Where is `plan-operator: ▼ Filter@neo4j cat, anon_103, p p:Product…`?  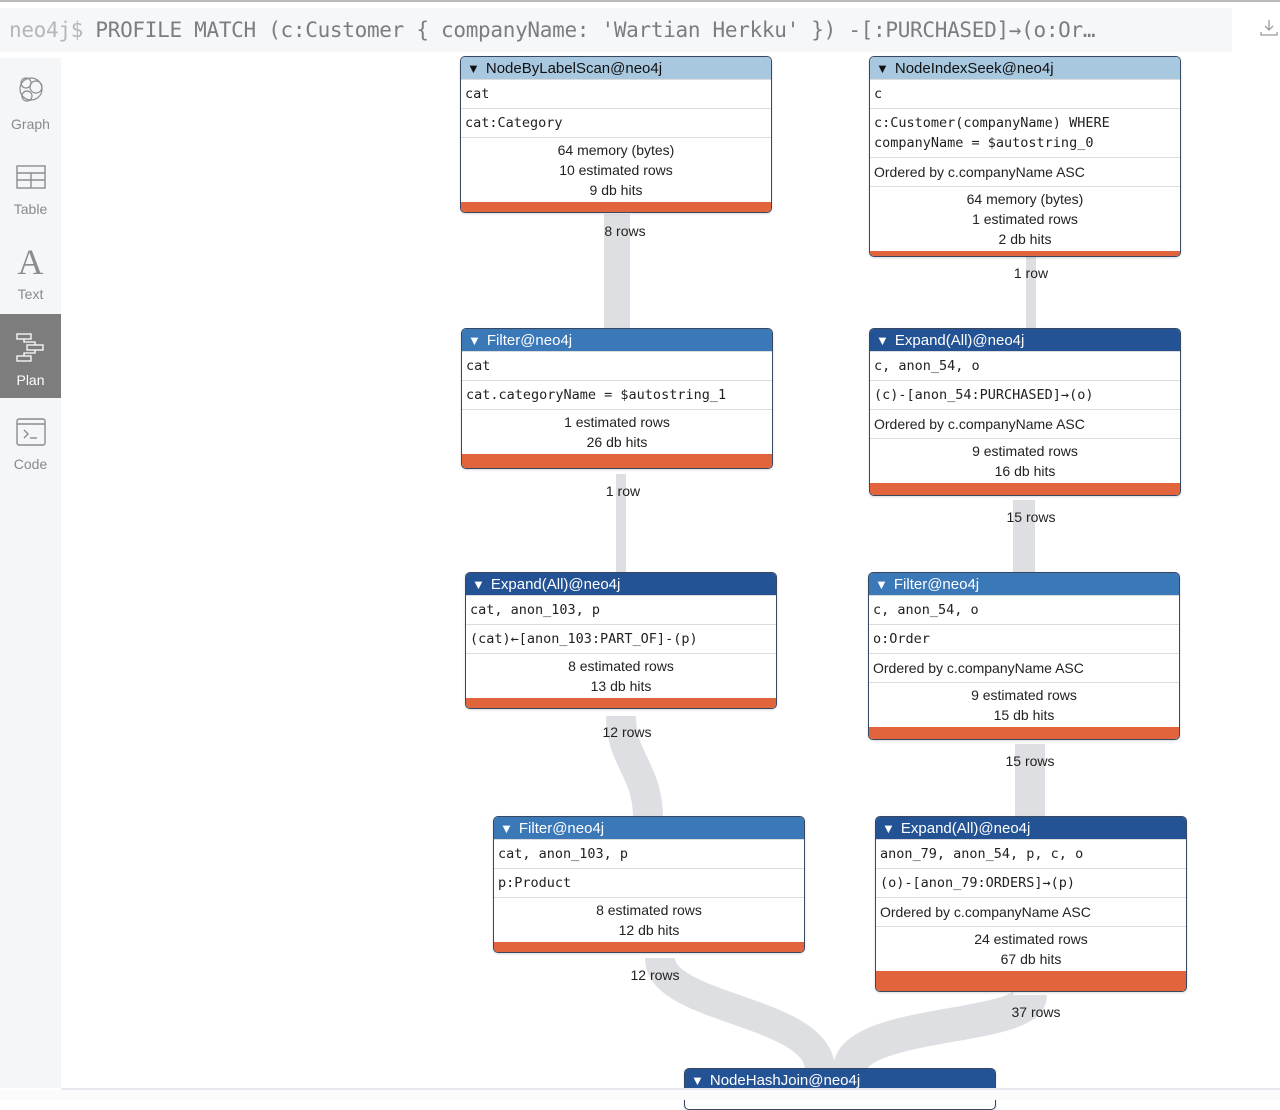
plan-operator: ▼ Filter@neo4j cat, anon_103, p p:Product… is located at coordinates (649, 884).